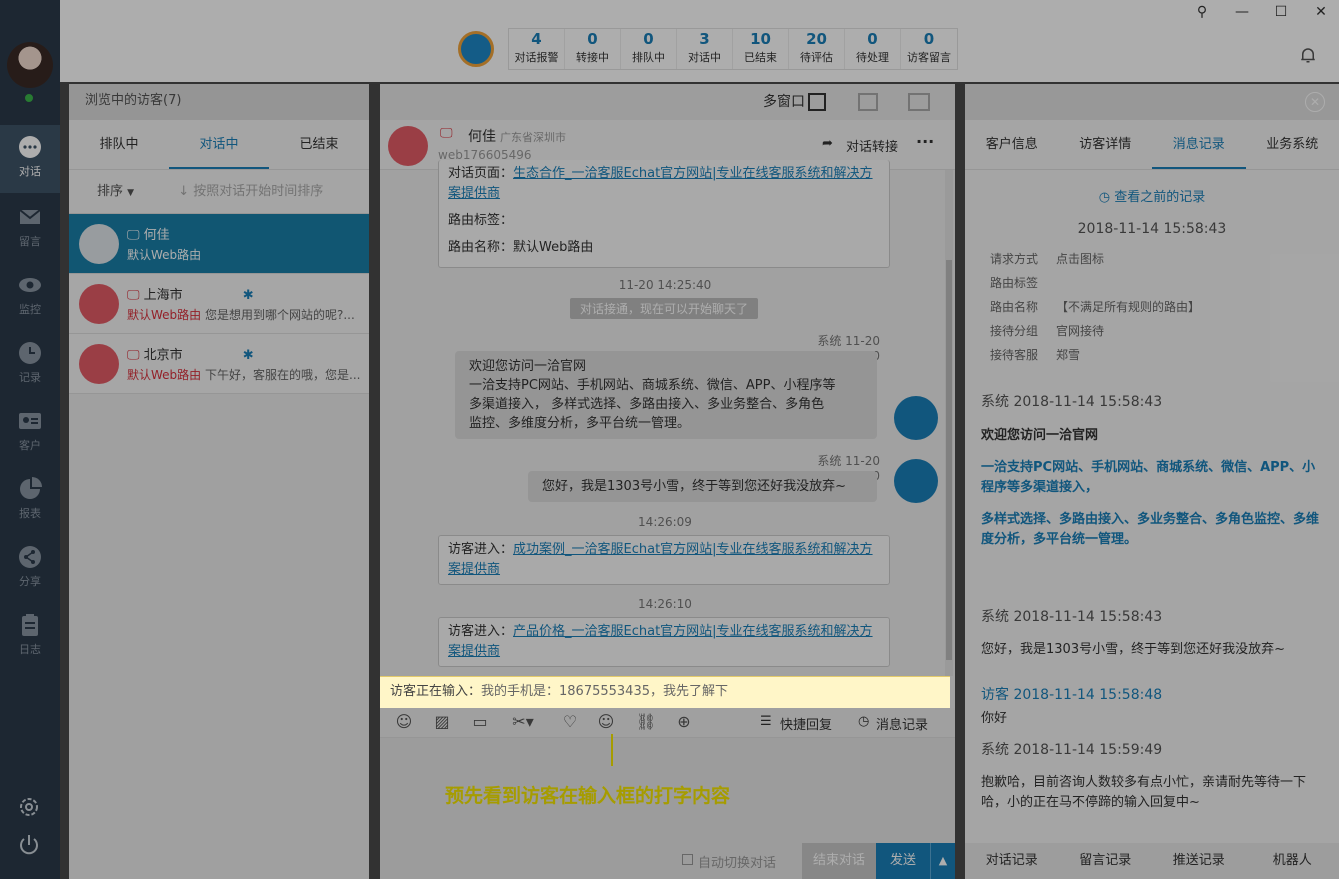 The width and height of the screenshot is (1339, 879). I want to click on settings-icon, so click(29, 807).